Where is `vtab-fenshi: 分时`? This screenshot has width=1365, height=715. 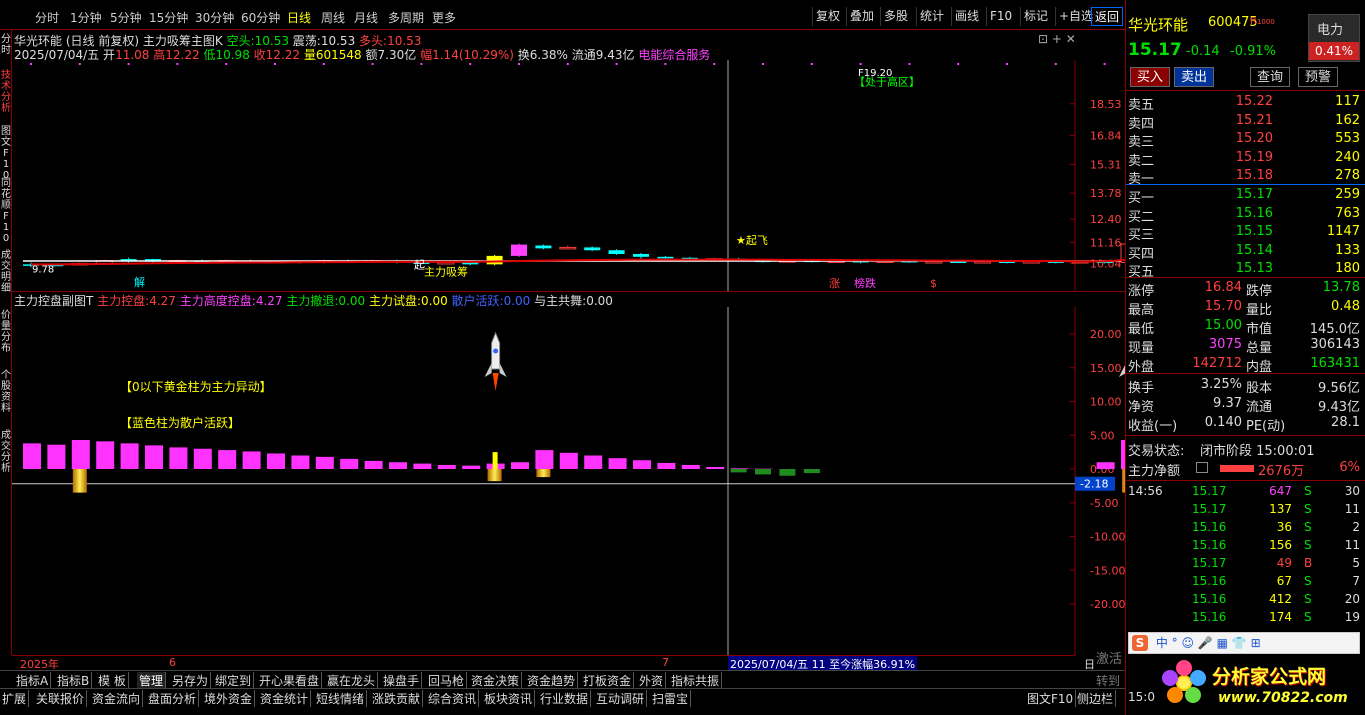
vtab-fenshi: 分时 is located at coordinates (6, 45).